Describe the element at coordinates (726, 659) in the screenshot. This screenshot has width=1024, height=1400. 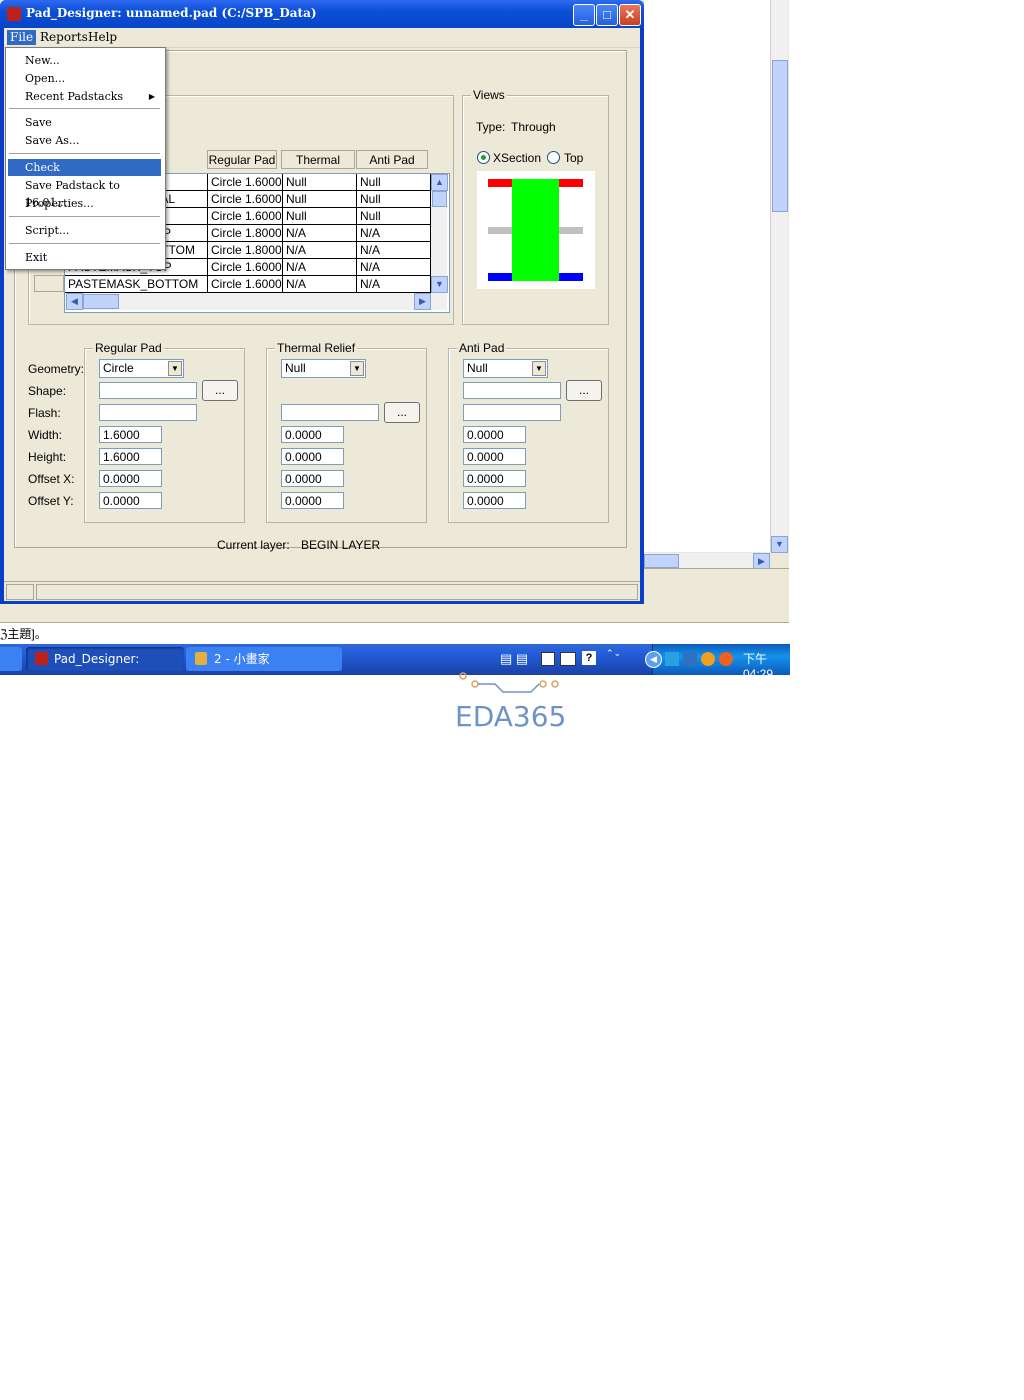
I see `qq-icon` at that location.